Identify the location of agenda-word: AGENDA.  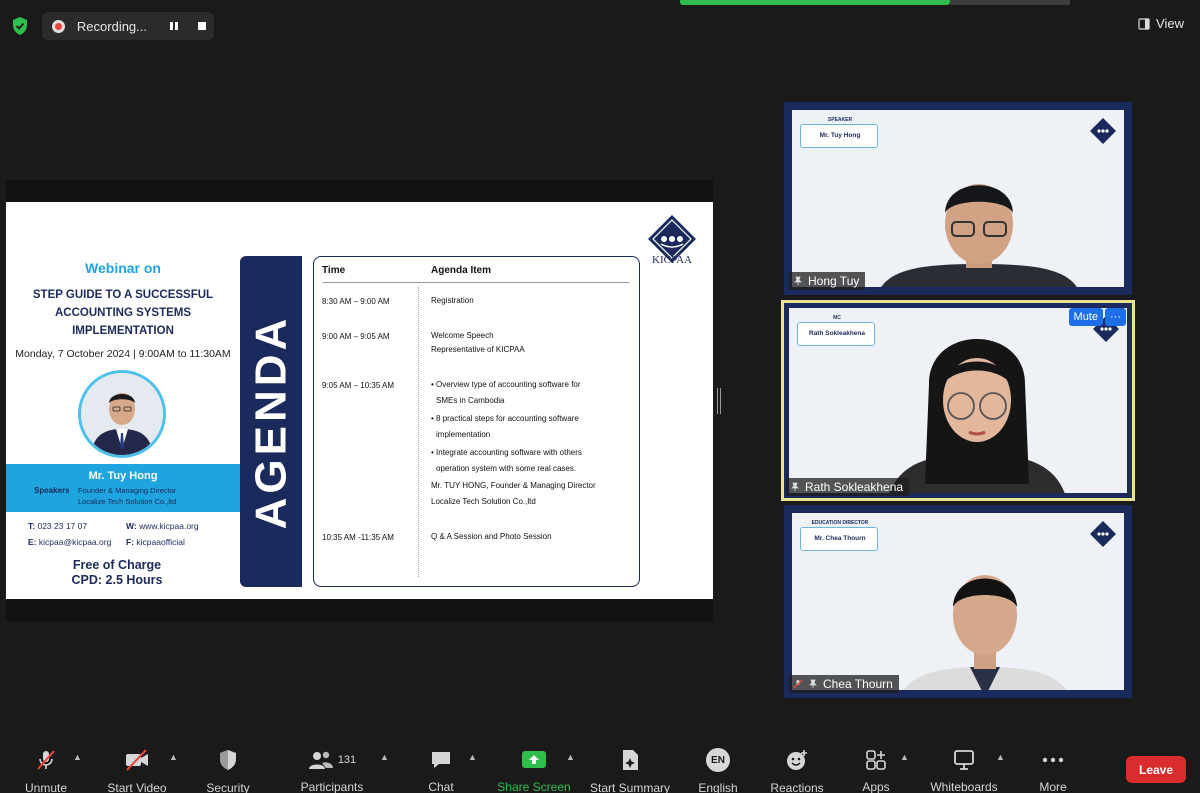
(270, 421).